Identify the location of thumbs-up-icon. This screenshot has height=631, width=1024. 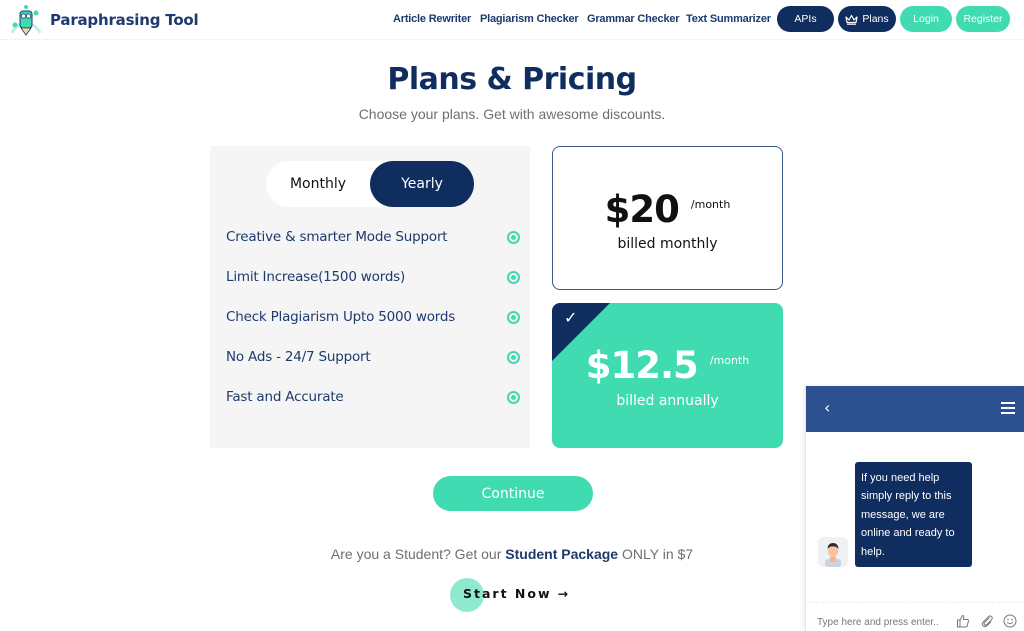
(963, 621).